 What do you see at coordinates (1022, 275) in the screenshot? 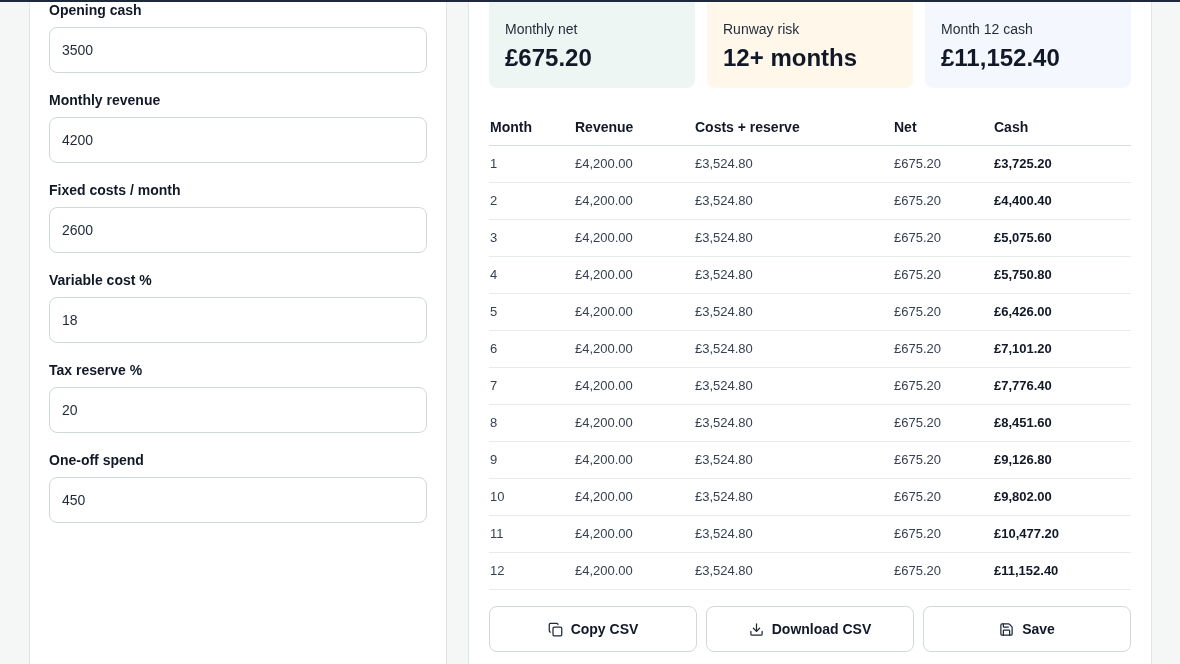
I see `table-cell-text: £5,750.80` at bounding box center [1022, 275].